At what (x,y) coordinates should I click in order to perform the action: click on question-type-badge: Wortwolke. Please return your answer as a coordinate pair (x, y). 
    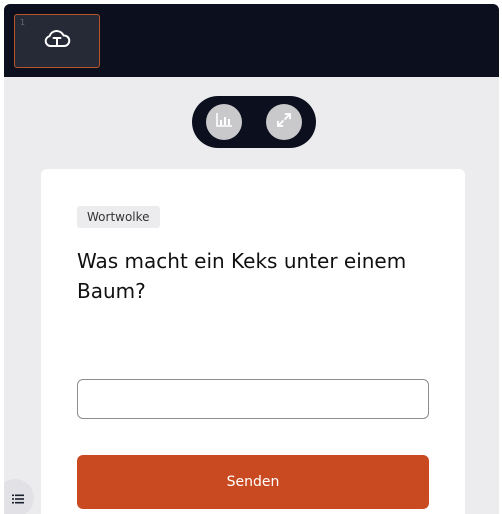
    Looking at the image, I should click on (118, 217).